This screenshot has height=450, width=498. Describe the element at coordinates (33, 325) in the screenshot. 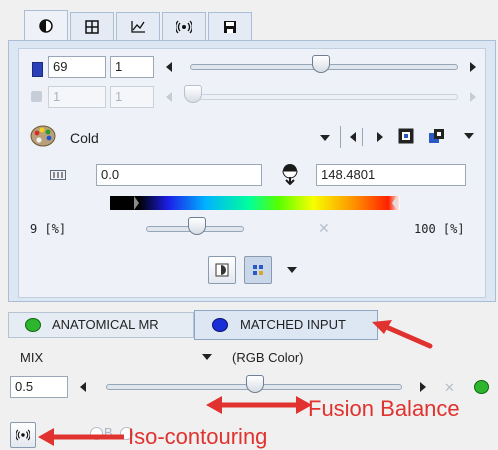

I see `anatomical-dot-icon` at that location.